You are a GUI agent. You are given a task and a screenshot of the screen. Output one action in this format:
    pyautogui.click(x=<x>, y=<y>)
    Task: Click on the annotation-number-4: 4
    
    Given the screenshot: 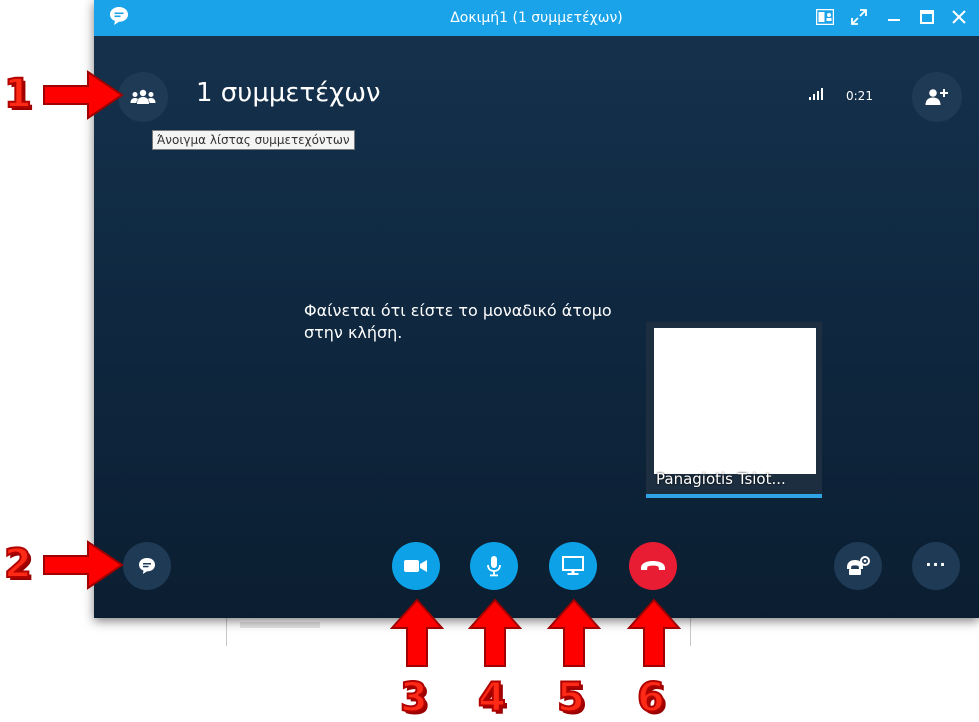 What is the action you would take?
    pyautogui.click(x=492, y=698)
    